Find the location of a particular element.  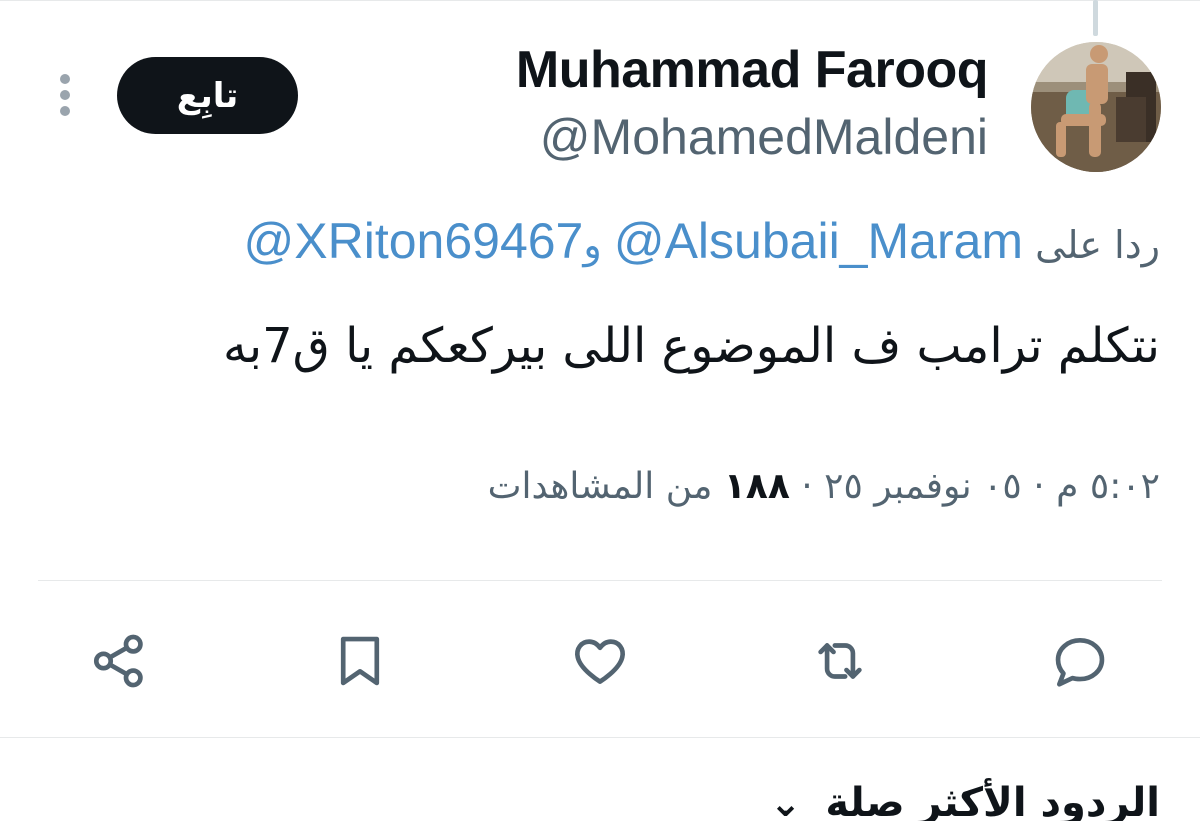

reply-button is located at coordinates (1080, 661).